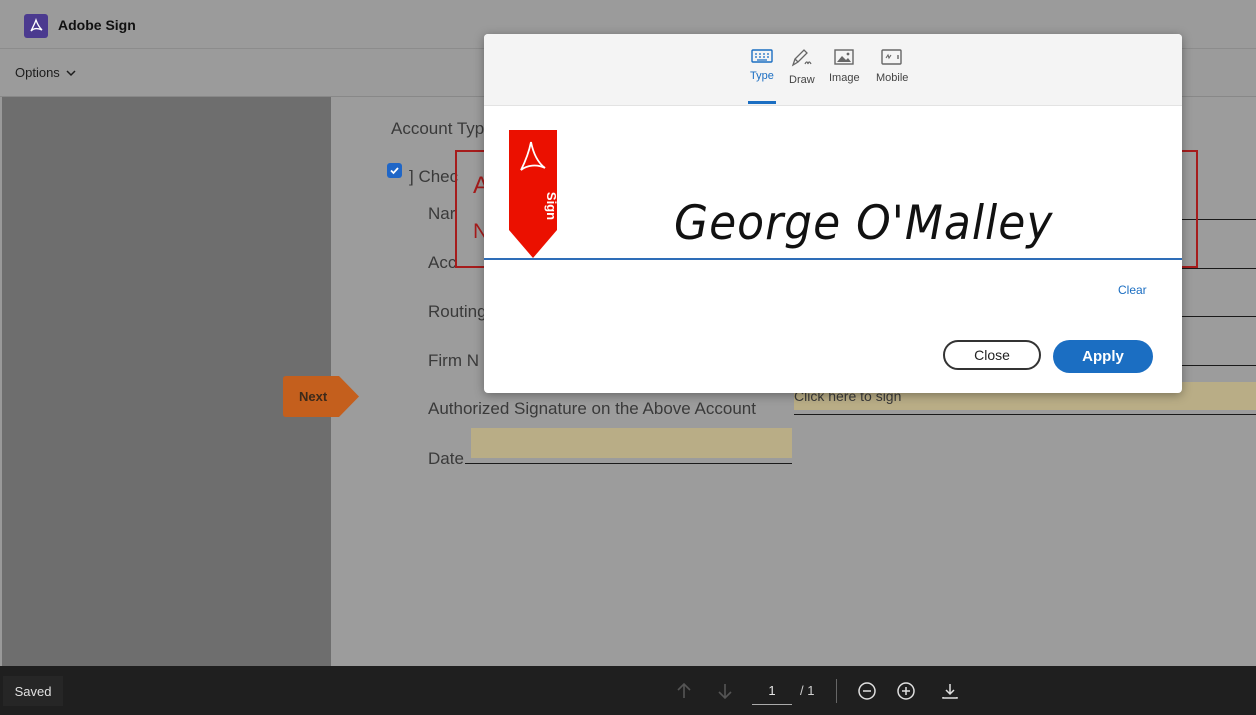 The width and height of the screenshot is (1256, 715). Describe the element at coordinates (36, 26) in the screenshot. I see `adobe-sign-logo-icon` at that location.